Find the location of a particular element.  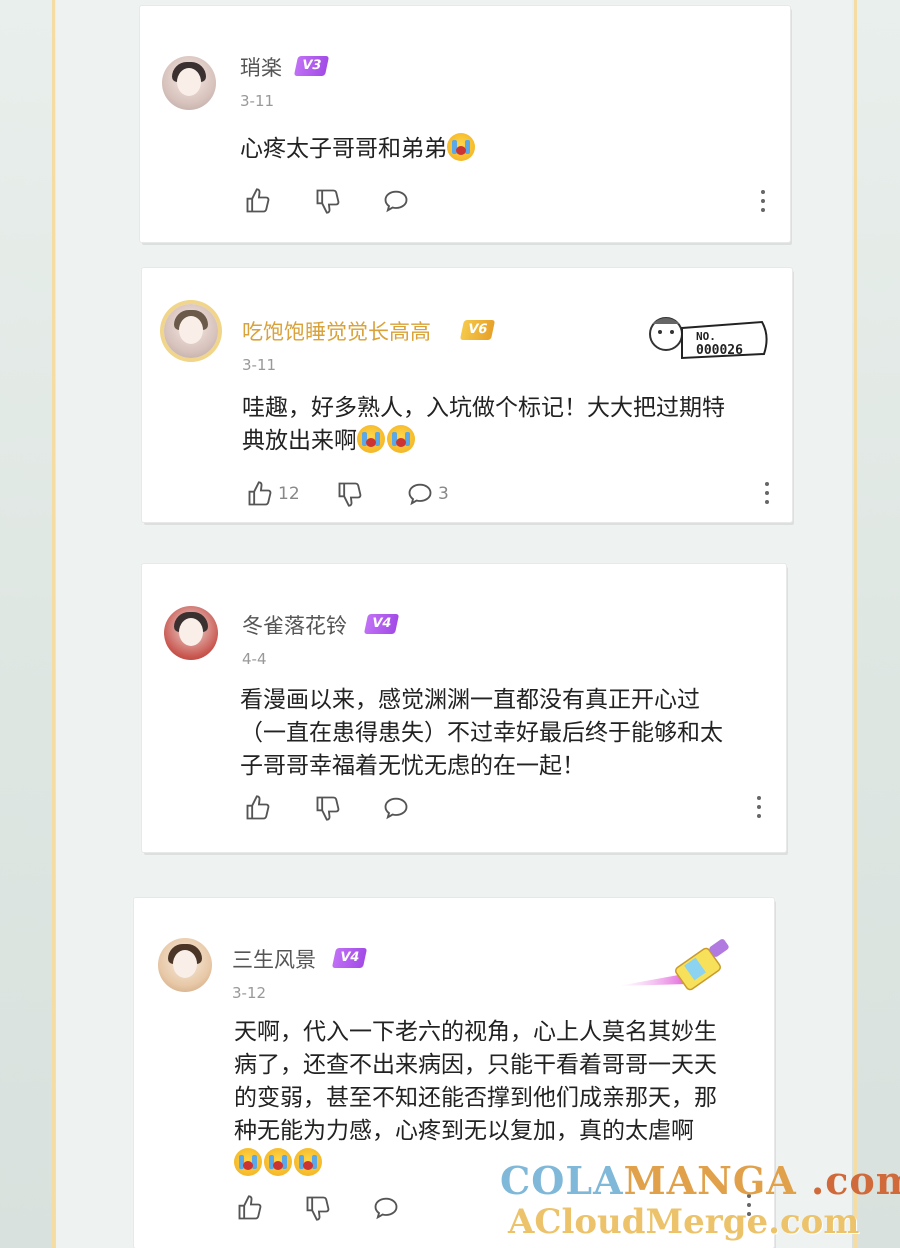

fan-number-stamp-icon: NO. 000026 is located at coordinates (708, 338).